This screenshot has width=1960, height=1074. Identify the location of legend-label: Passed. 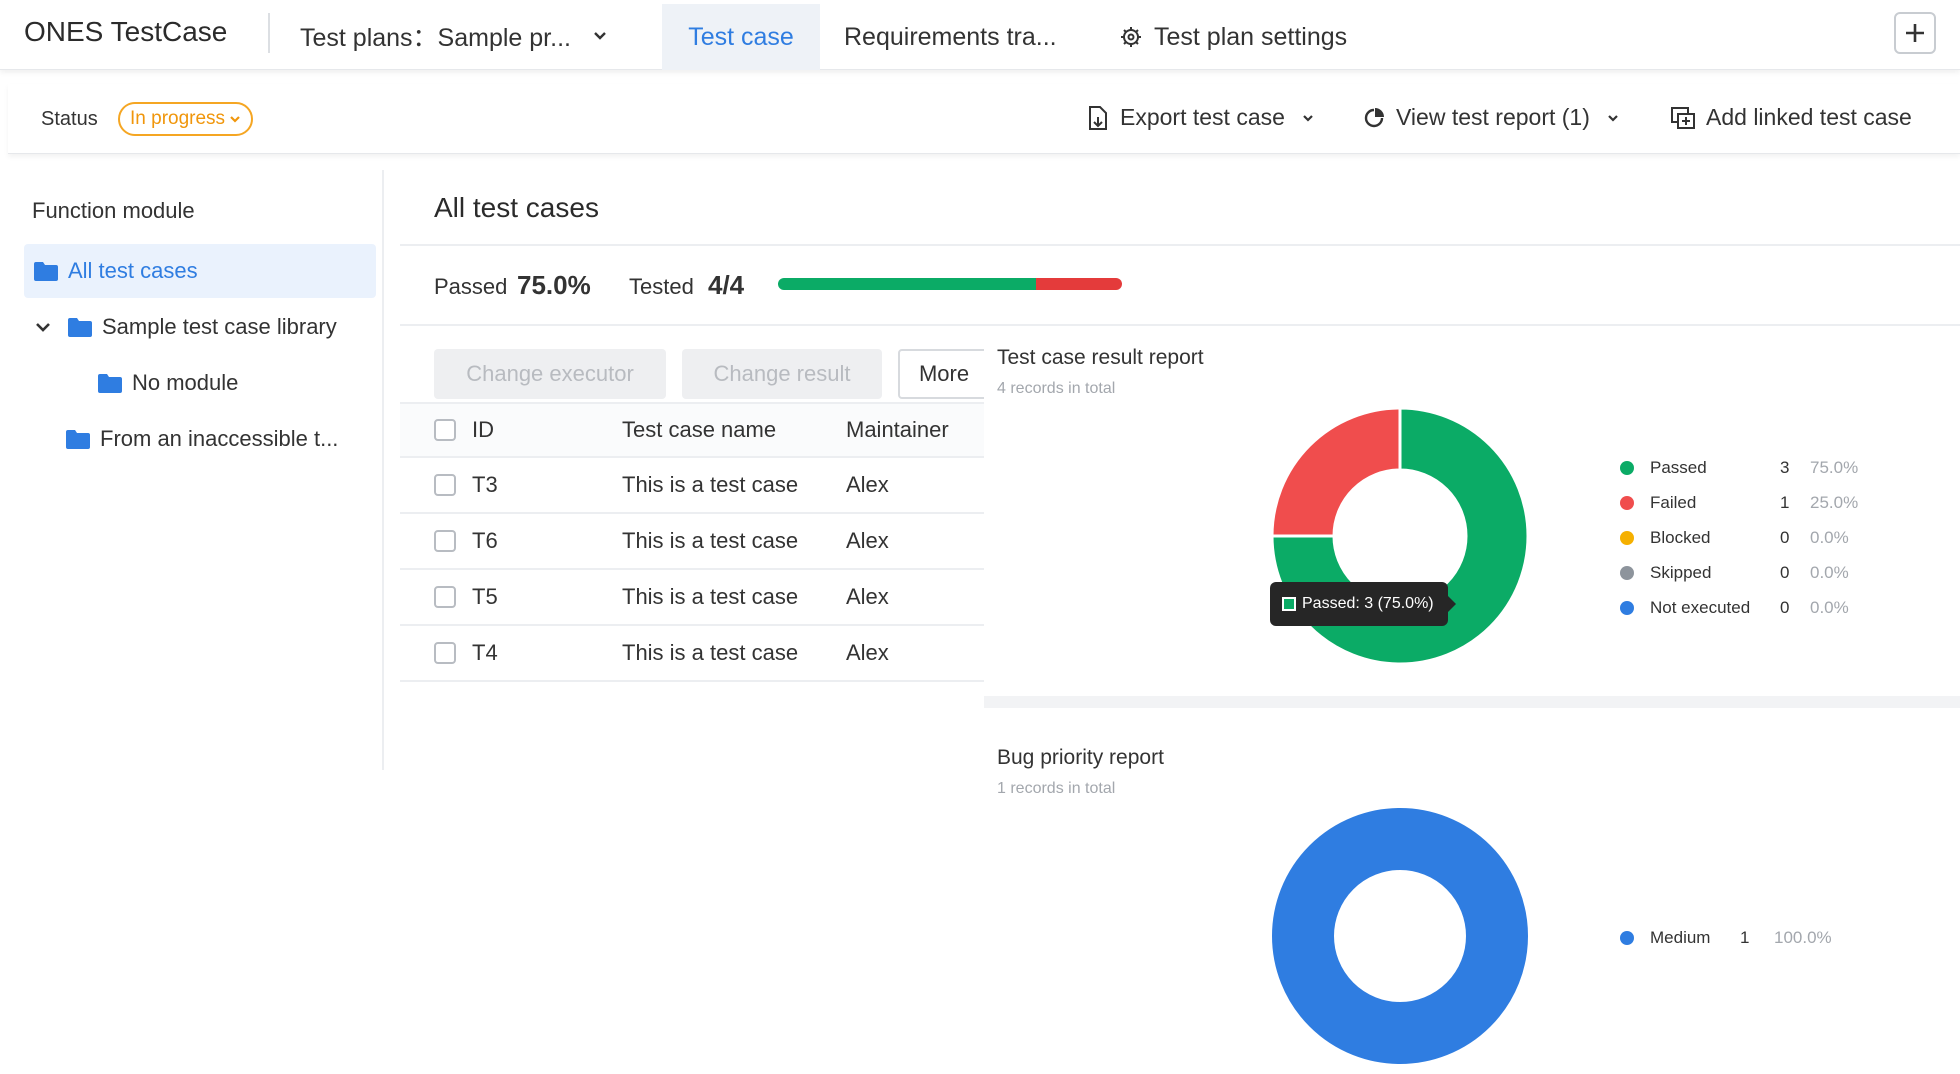
(1678, 467).